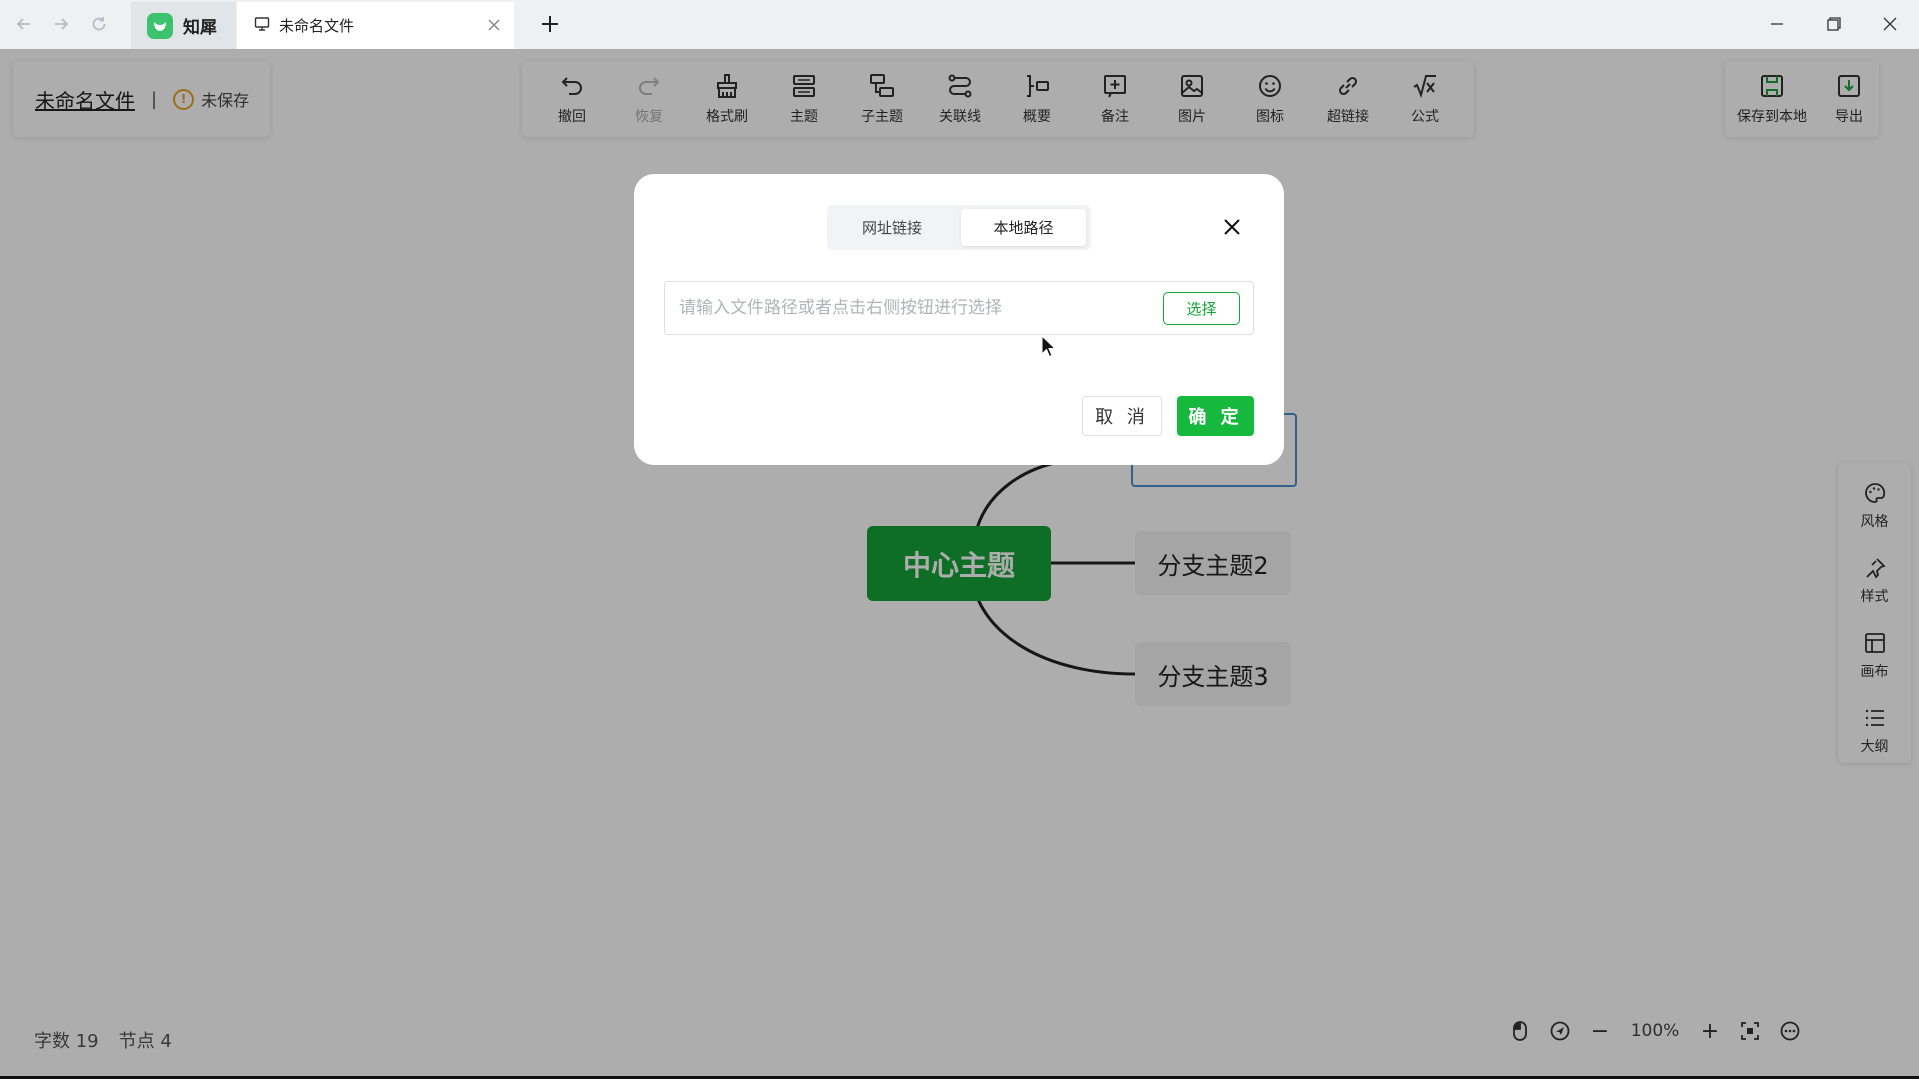 This screenshot has width=1919, height=1079. What do you see at coordinates (160, 25) in the screenshot?
I see `zhixi-logo-icon` at bounding box center [160, 25].